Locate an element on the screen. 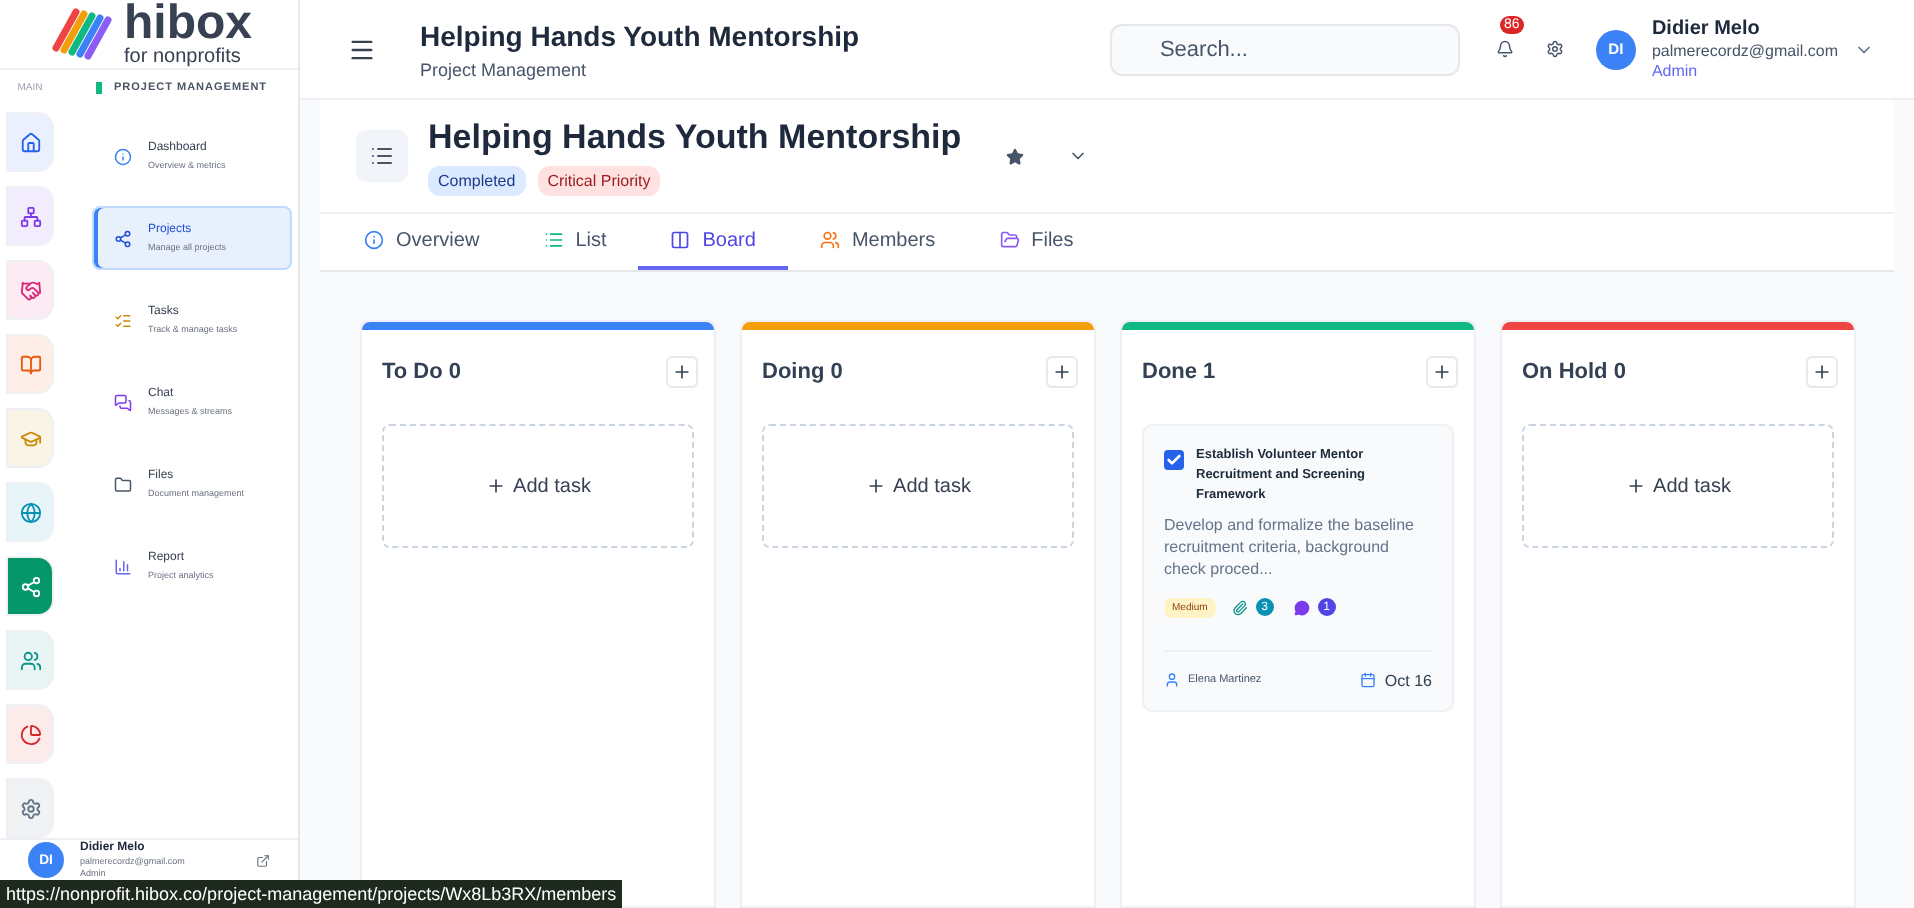 This screenshot has width=1914, height=908. overview-tab-icon is located at coordinates (374, 240).